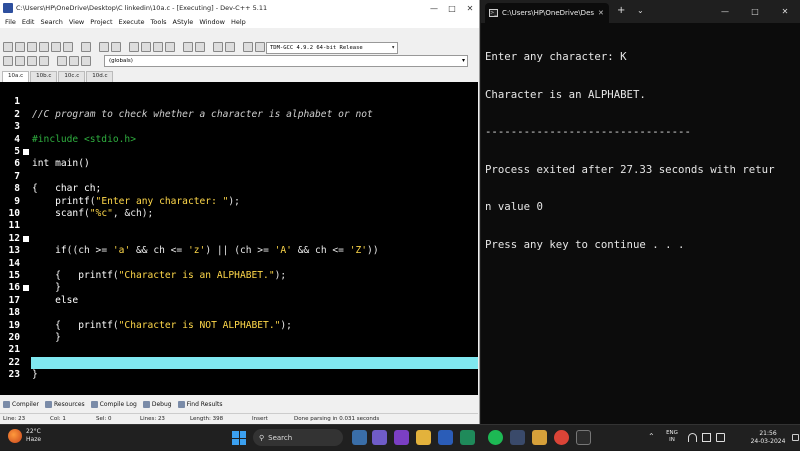  I want to click on weather-temp: 22°C, so click(33, 431).